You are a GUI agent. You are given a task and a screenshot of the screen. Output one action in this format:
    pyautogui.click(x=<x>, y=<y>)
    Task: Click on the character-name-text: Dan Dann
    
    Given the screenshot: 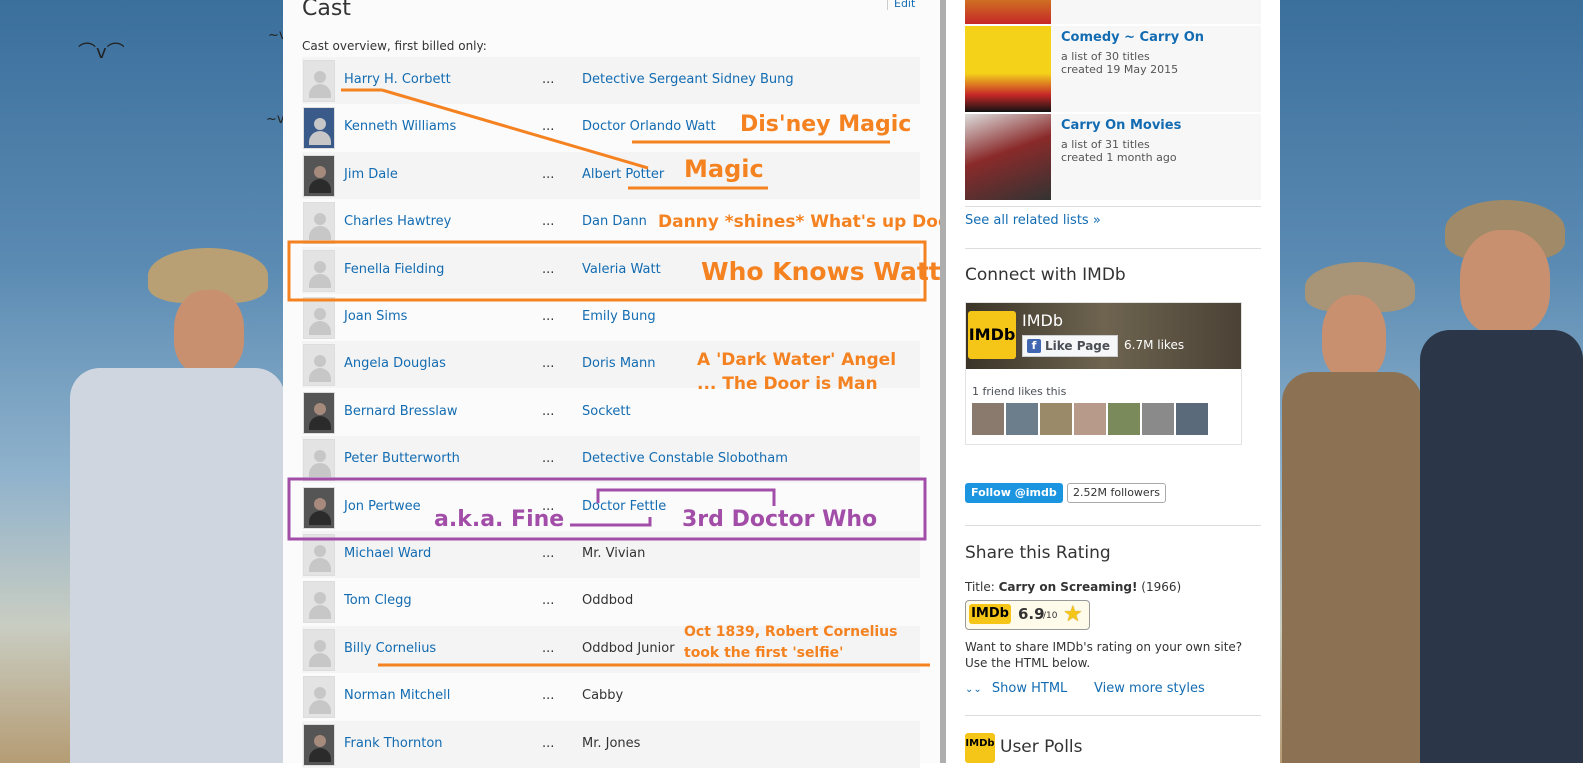 What is the action you would take?
    pyautogui.click(x=614, y=222)
    